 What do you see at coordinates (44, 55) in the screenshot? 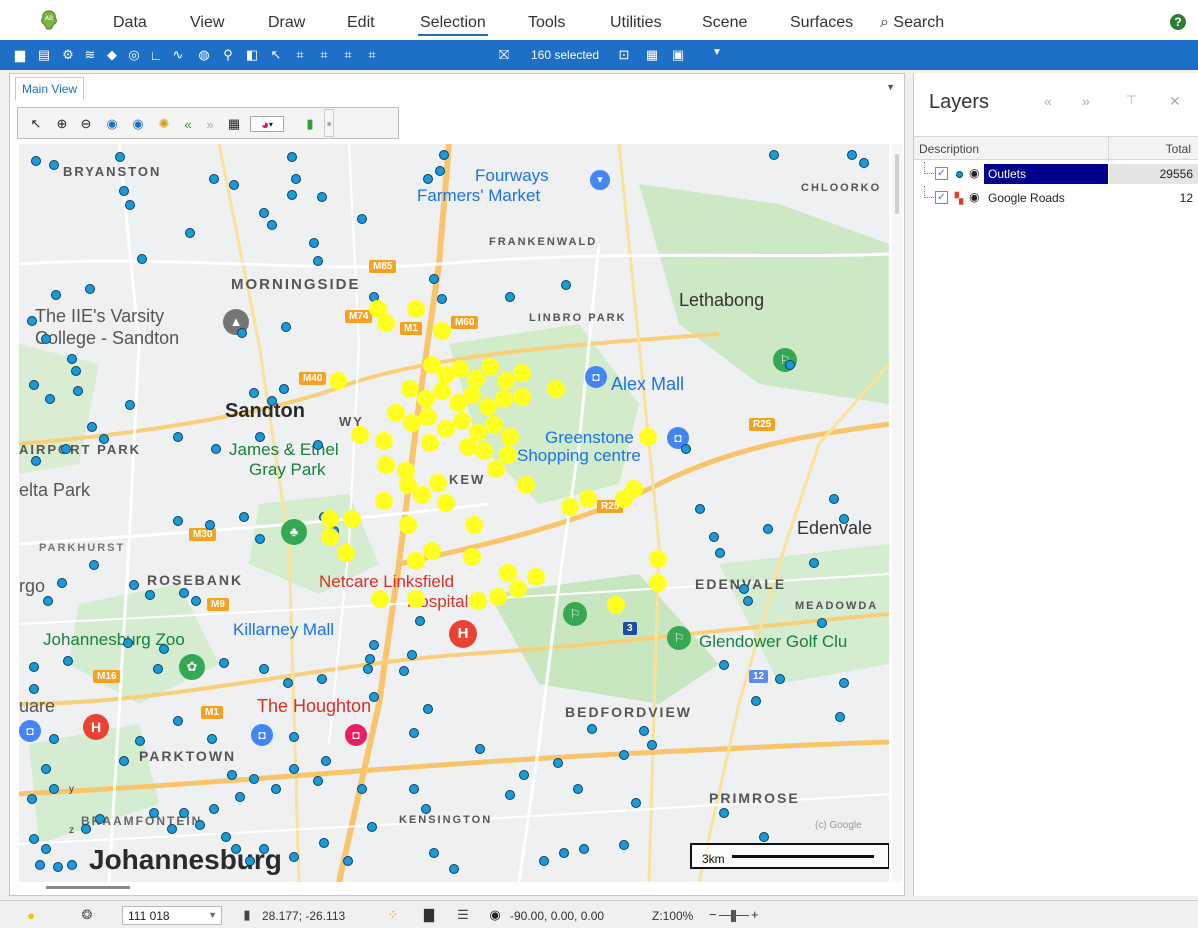
I see `database-icon: ▤` at bounding box center [44, 55].